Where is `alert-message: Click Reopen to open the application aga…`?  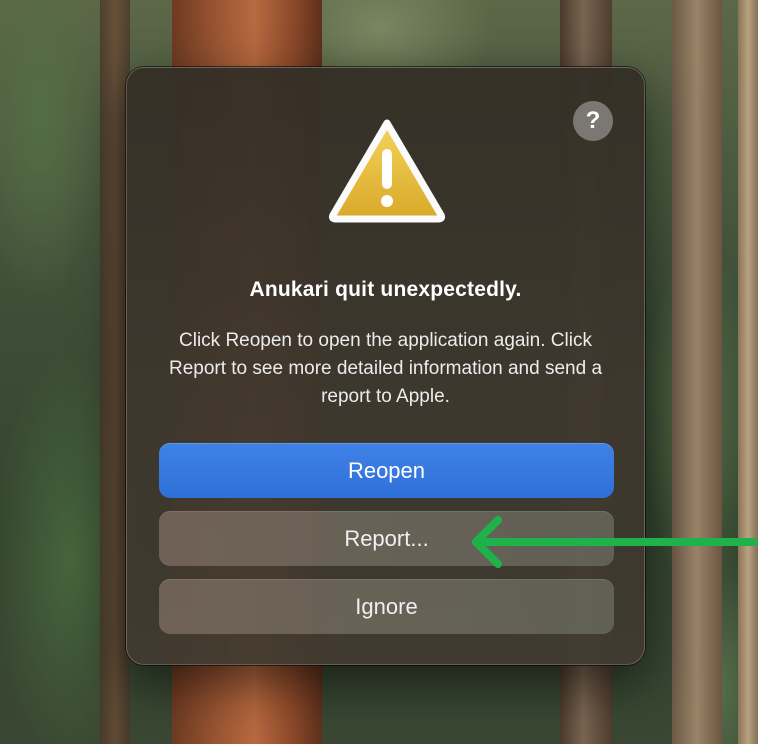
alert-message: Click Reopen to open the application aga… is located at coordinates (385, 368).